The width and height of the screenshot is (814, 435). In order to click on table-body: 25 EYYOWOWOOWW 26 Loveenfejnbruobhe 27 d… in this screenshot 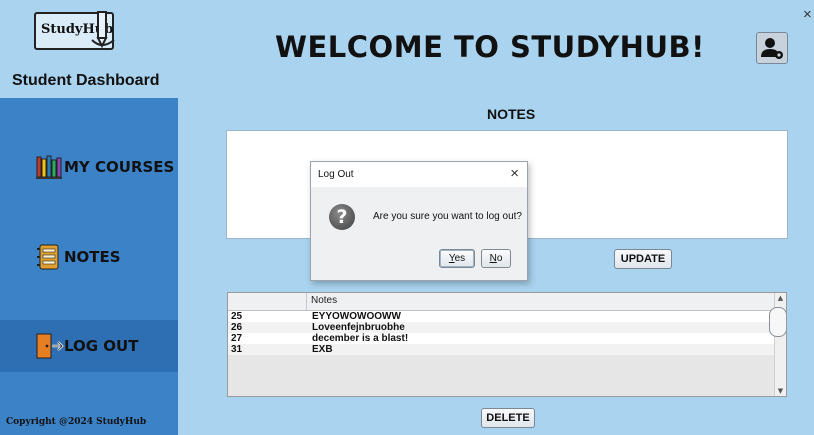, I will do `click(501, 333)`.